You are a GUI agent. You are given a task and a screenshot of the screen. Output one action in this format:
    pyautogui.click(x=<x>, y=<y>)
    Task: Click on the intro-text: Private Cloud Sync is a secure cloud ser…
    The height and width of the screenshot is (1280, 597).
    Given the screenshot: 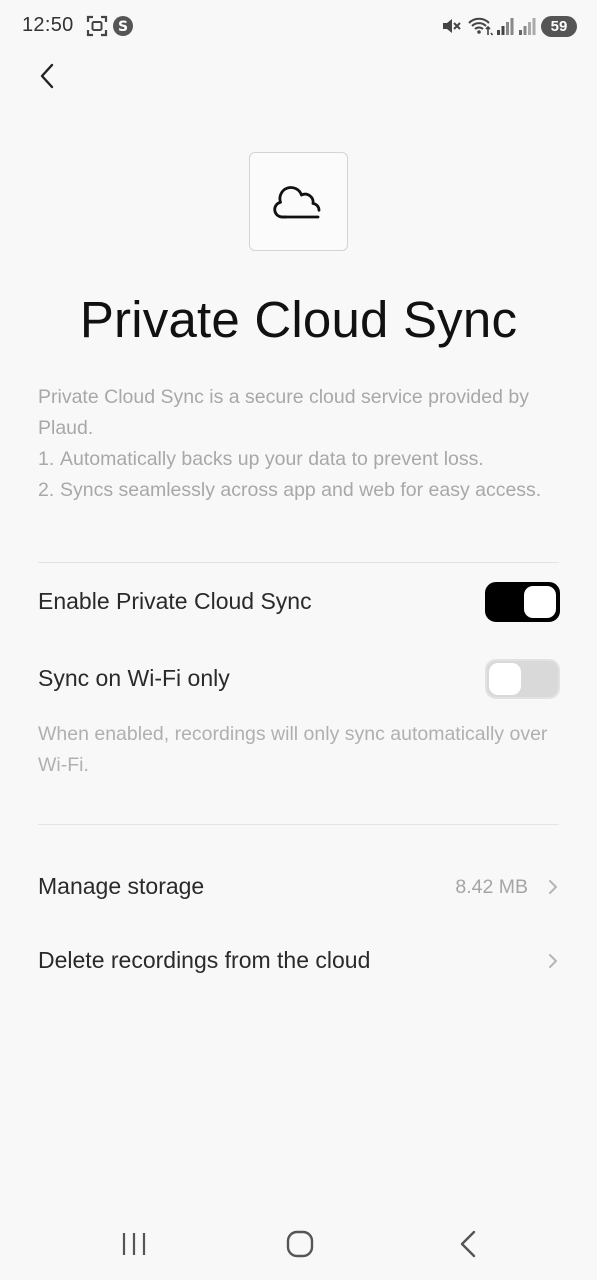 What is the action you would take?
    pyautogui.click(x=298, y=444)
    